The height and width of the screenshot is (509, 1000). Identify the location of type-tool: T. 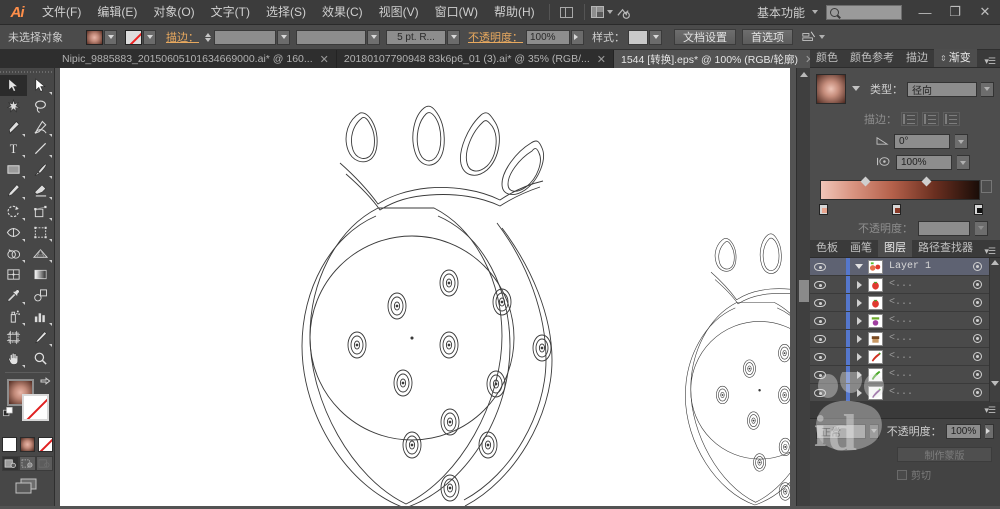
(13, 148).